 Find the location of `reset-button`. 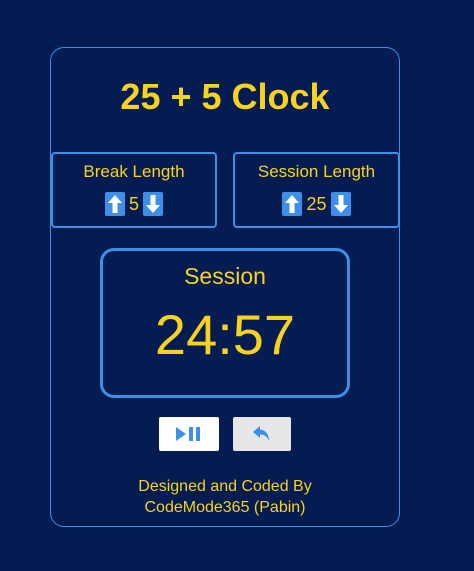

reset-button is located at coordinates (262, 434).